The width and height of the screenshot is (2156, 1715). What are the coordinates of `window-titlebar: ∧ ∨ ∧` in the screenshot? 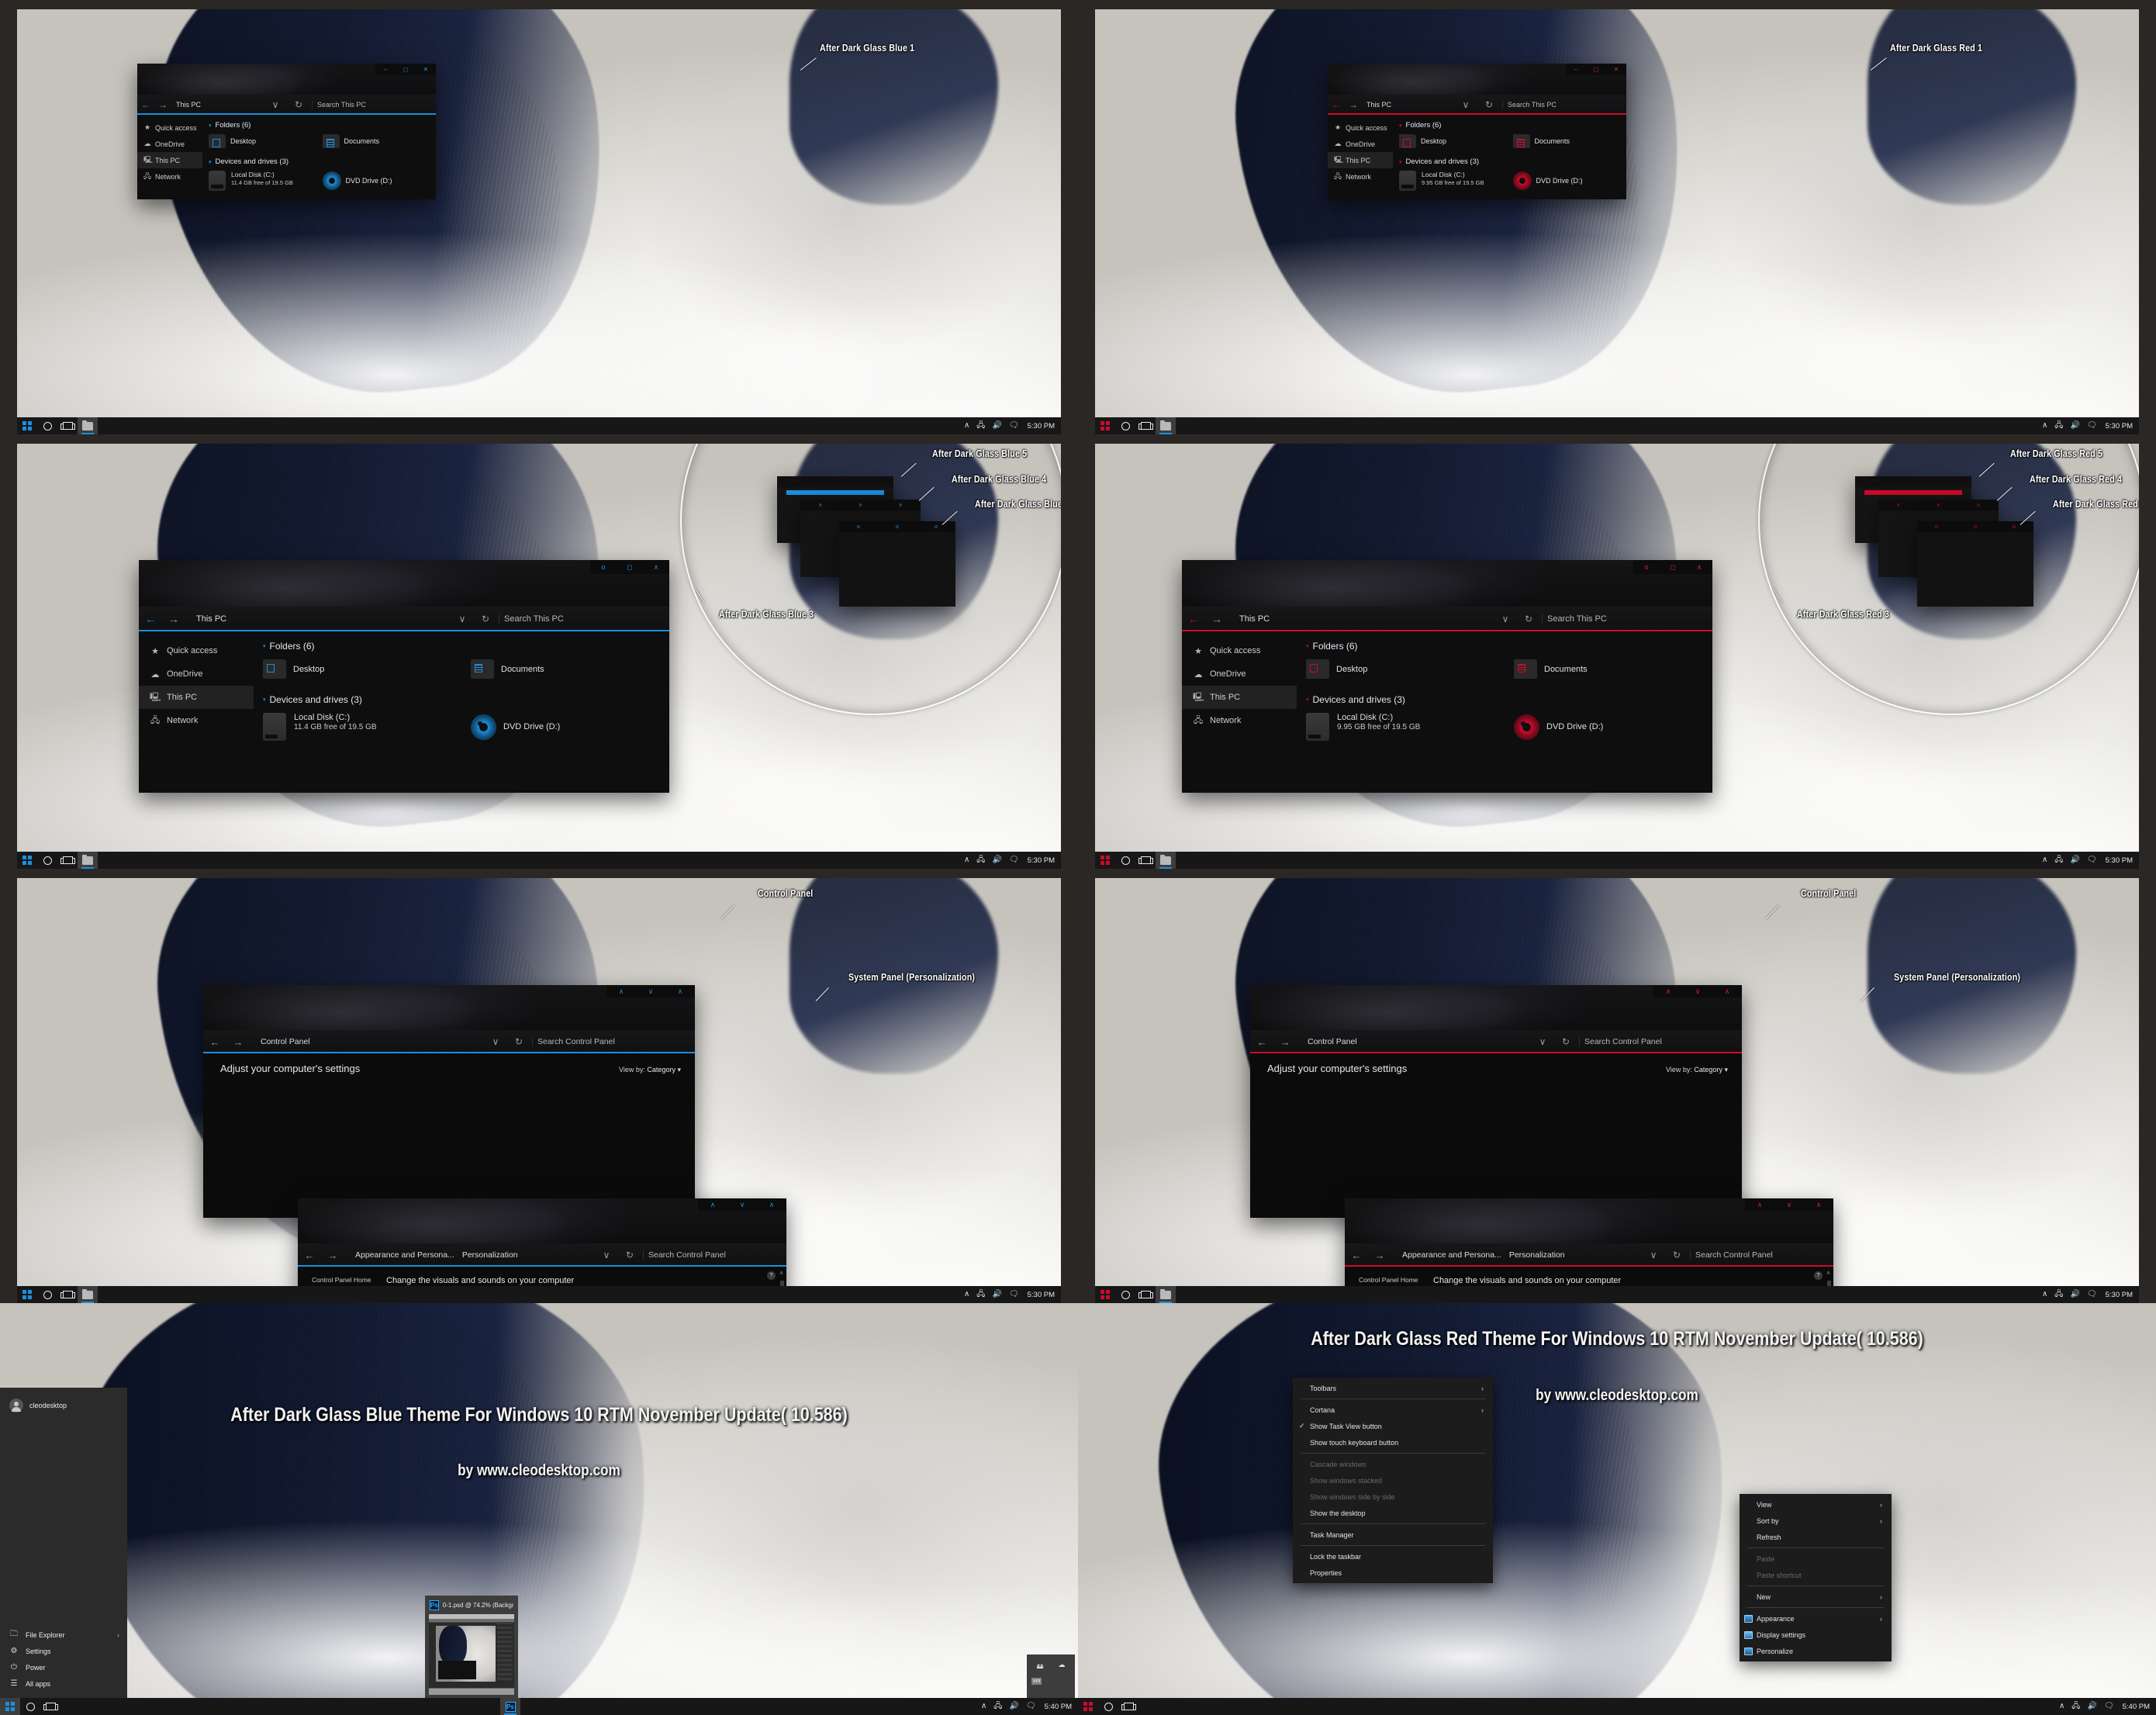 It's located at (542, 1220).